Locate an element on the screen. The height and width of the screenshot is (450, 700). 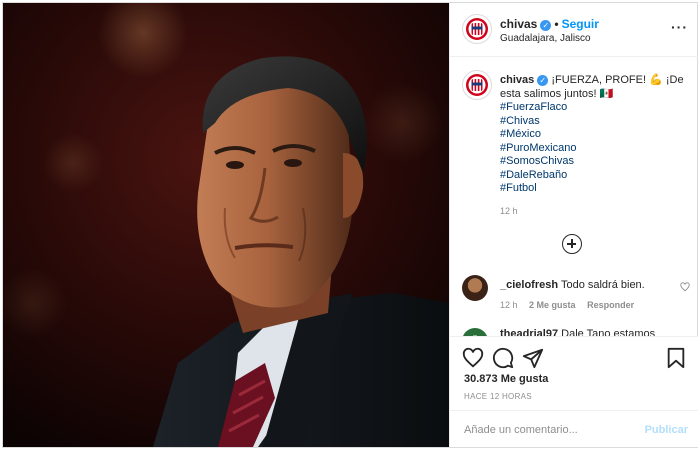
caption-avatar is located at coordinates (477, 85).